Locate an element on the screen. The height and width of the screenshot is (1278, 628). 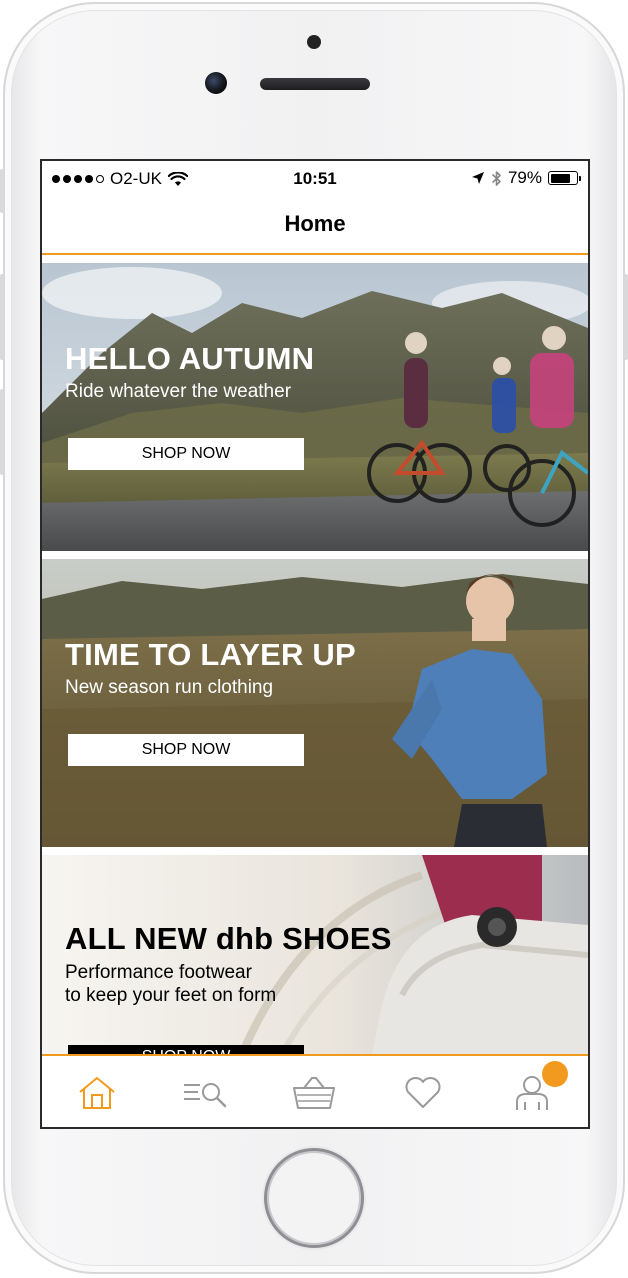
location-arrow-icon is located at coordinates (477, 178).